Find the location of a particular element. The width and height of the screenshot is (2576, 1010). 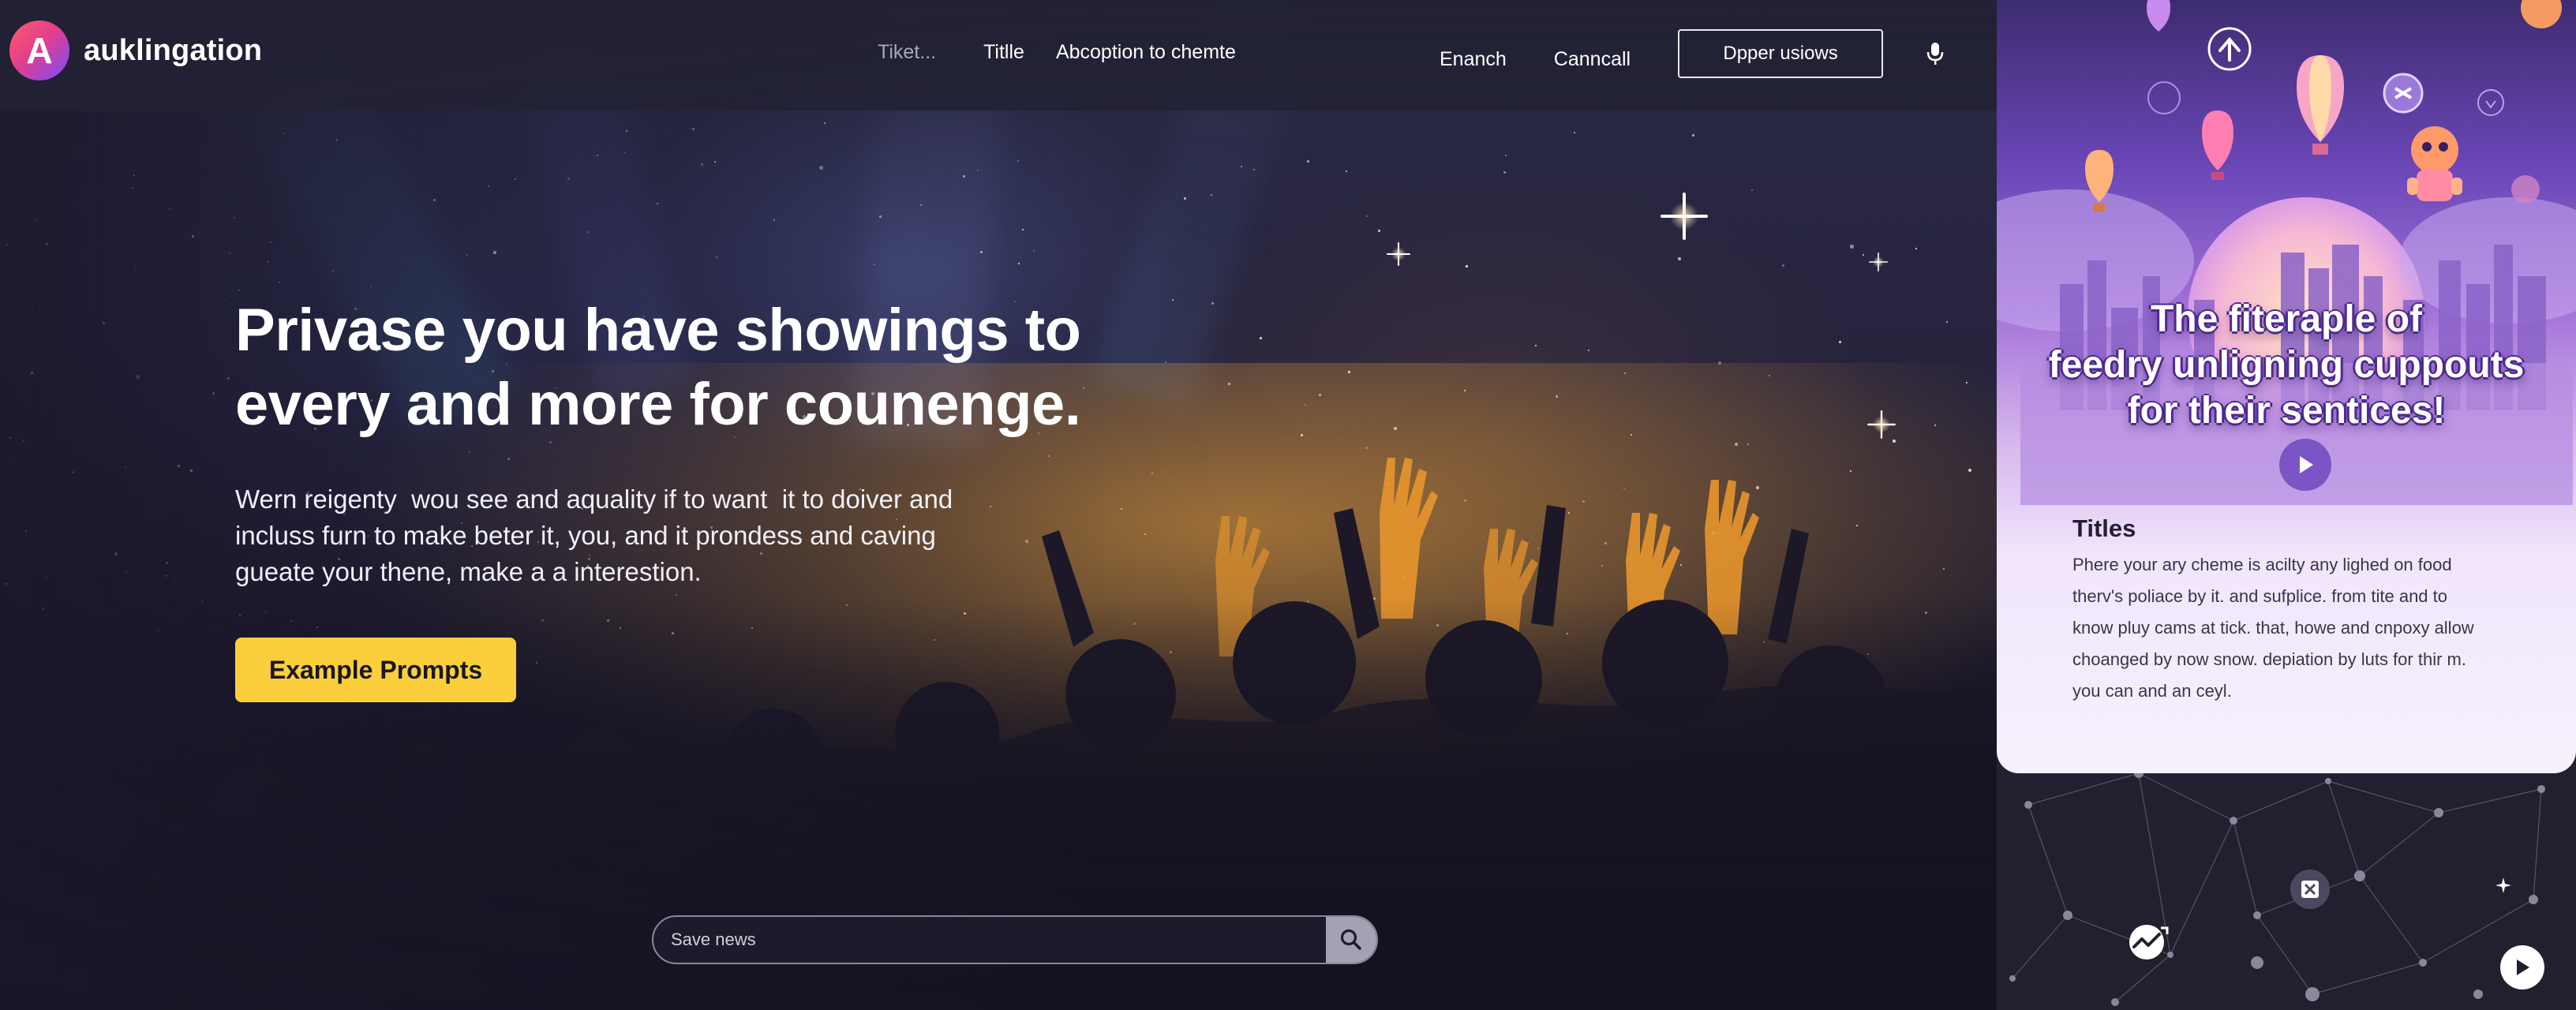

card-play-button is located at coordinates (2305, 465).